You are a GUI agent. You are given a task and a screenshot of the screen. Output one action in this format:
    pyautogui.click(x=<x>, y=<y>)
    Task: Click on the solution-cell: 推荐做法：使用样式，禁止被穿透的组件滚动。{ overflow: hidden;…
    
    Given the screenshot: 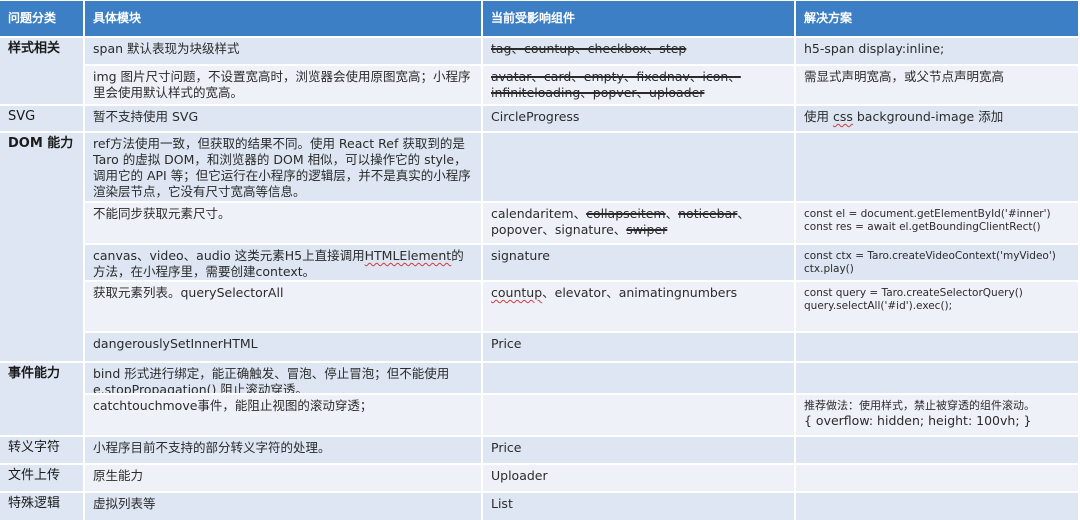 What is the action you would take?
    pyautogui.click(x=938, y=415)
    